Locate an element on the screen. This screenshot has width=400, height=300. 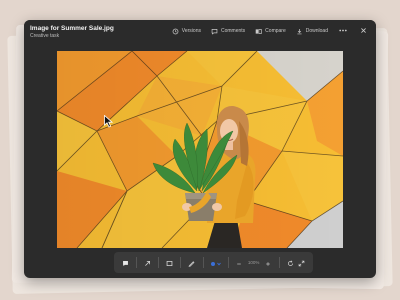
rectangle-tool-icon is located at coordinates (169, 263).